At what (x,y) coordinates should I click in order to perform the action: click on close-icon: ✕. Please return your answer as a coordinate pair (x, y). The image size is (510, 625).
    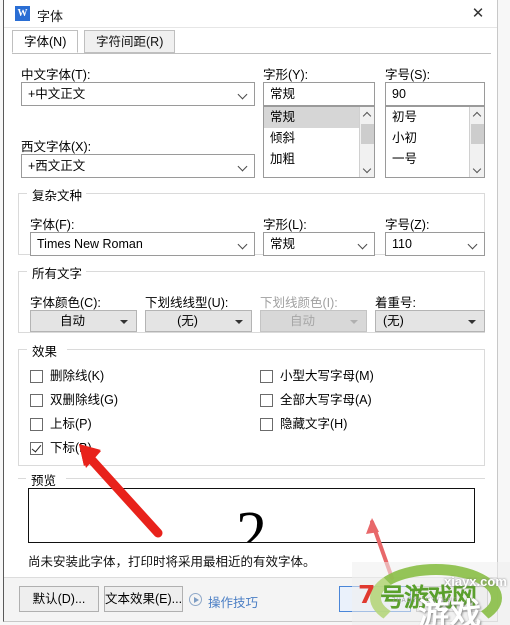
    Looking at the image, I should click on (478, 14).